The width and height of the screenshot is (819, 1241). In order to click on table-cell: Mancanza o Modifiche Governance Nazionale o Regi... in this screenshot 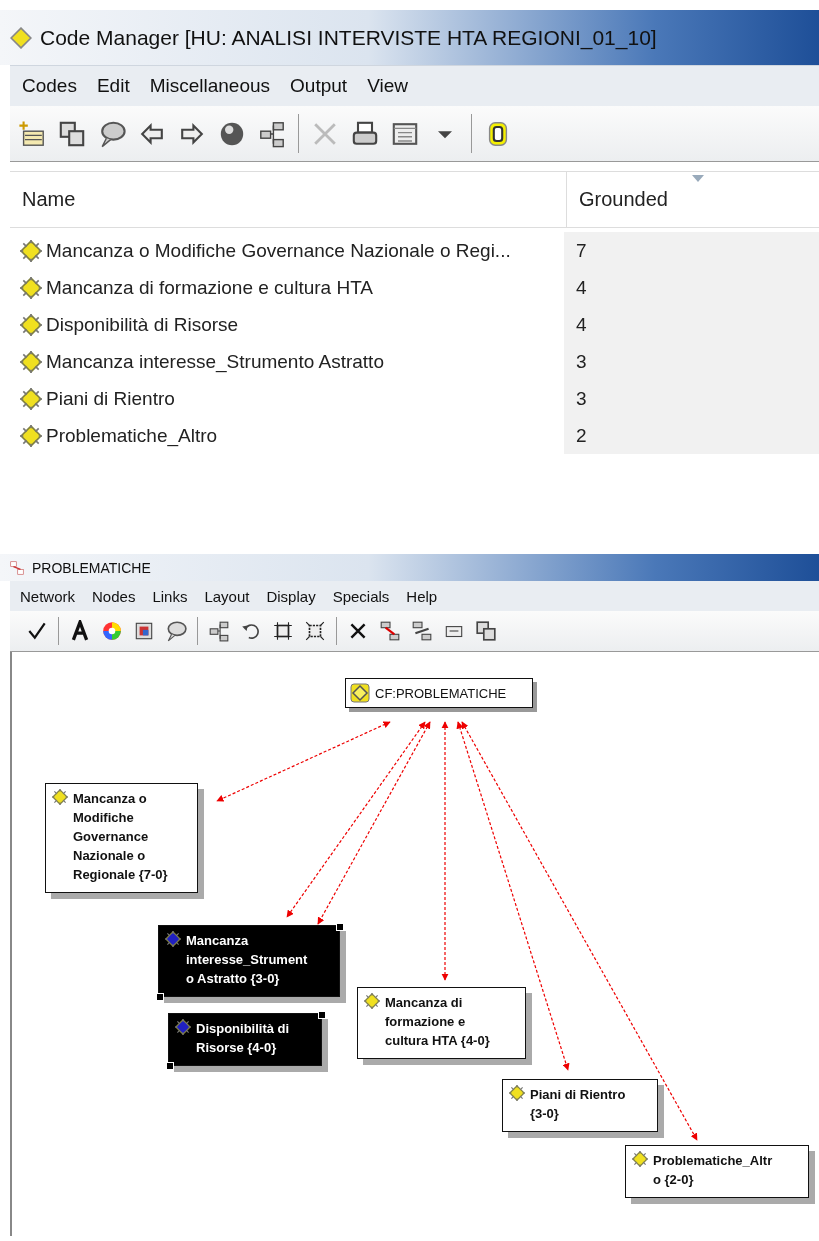, I will do `click(278, 250)`.